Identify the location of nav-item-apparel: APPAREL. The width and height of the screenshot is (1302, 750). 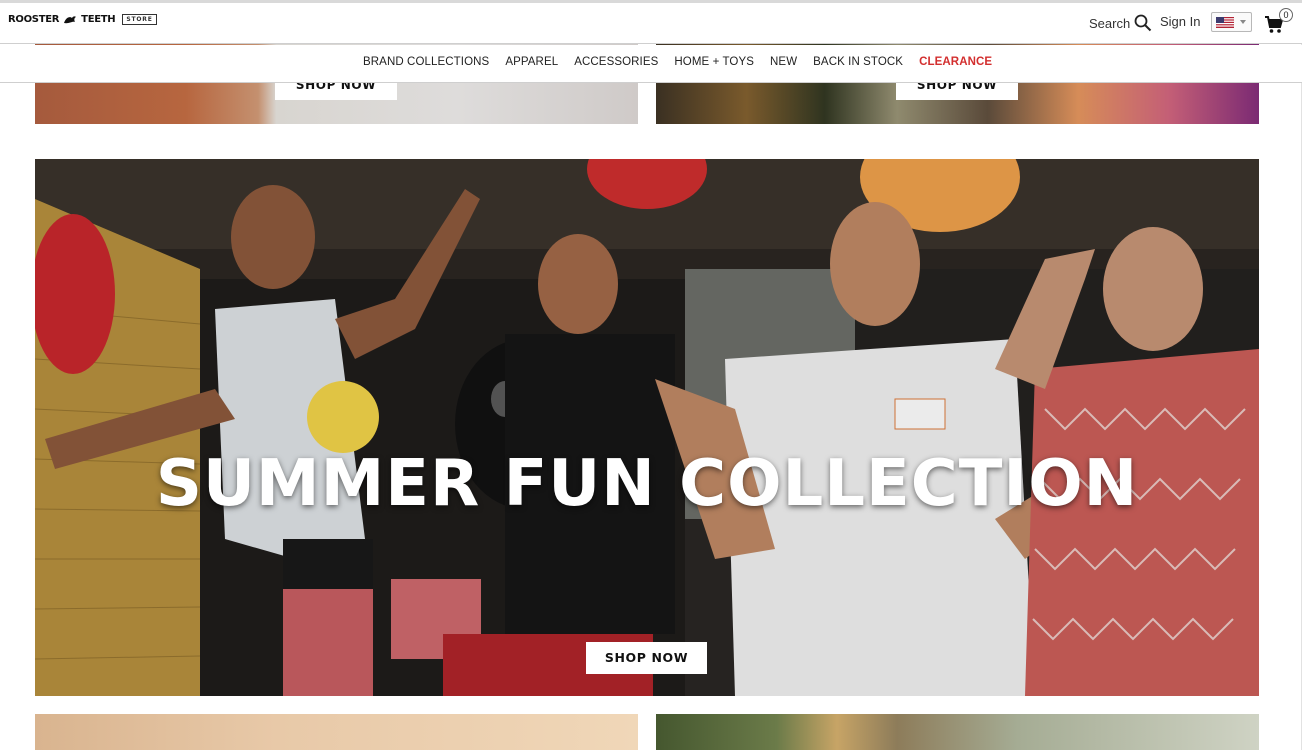
(531, 62).